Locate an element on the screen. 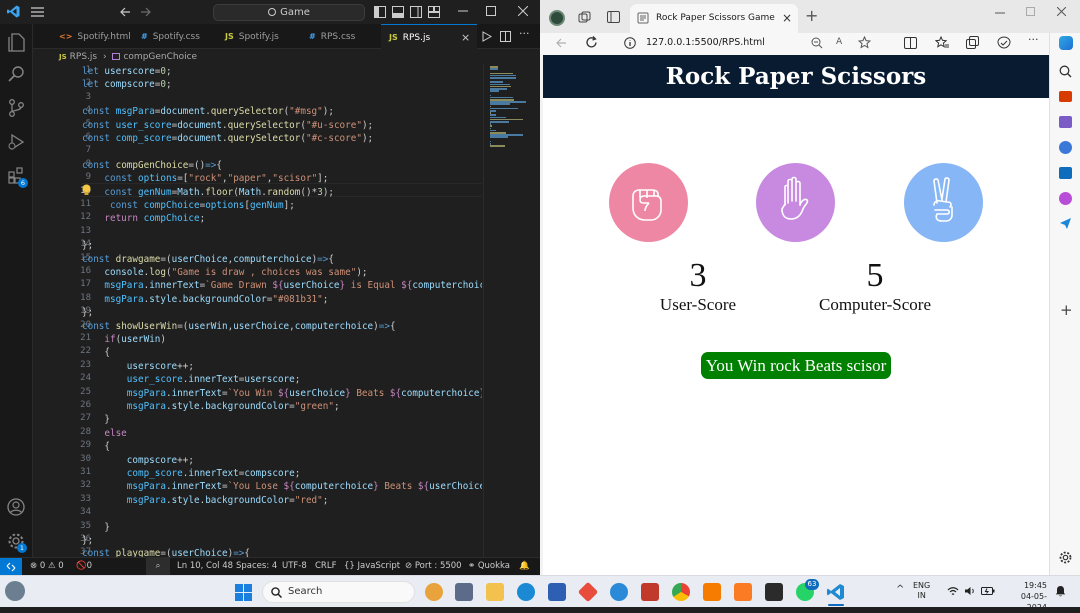 This screenshot has height=613, width=1080. notifications-bell-icon is located at coordinates (1060, 591).